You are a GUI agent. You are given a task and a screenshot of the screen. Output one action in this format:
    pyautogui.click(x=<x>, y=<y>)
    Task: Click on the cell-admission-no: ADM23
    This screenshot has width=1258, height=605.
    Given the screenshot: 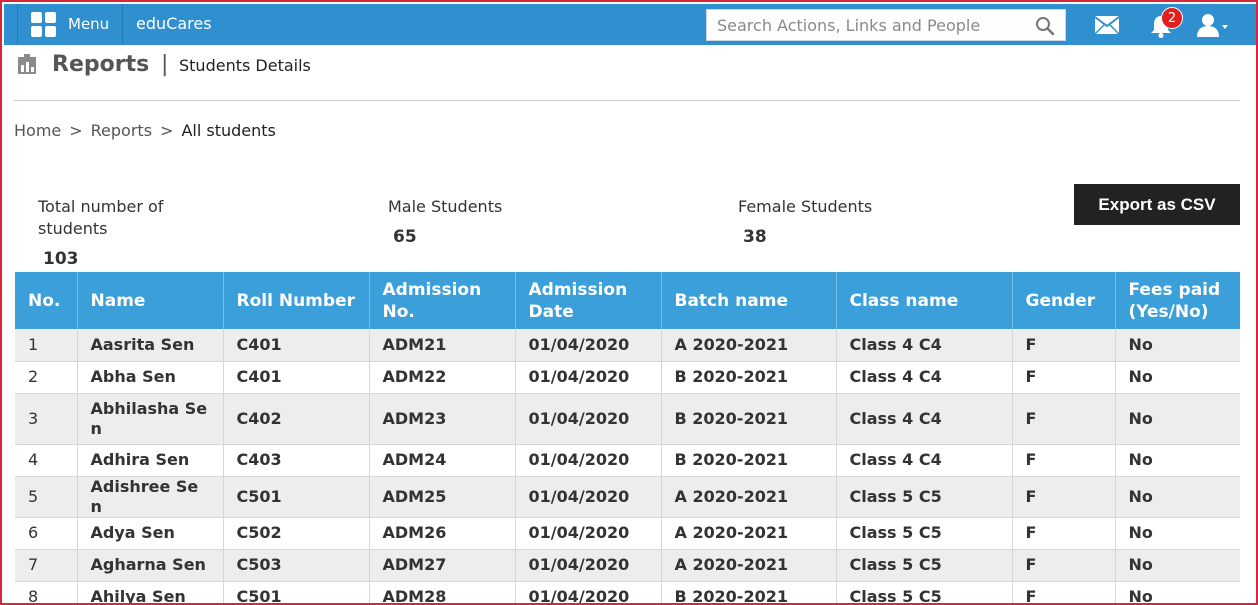 What is the action you would take?
    pyautogui.click(x=442, y=419)
    